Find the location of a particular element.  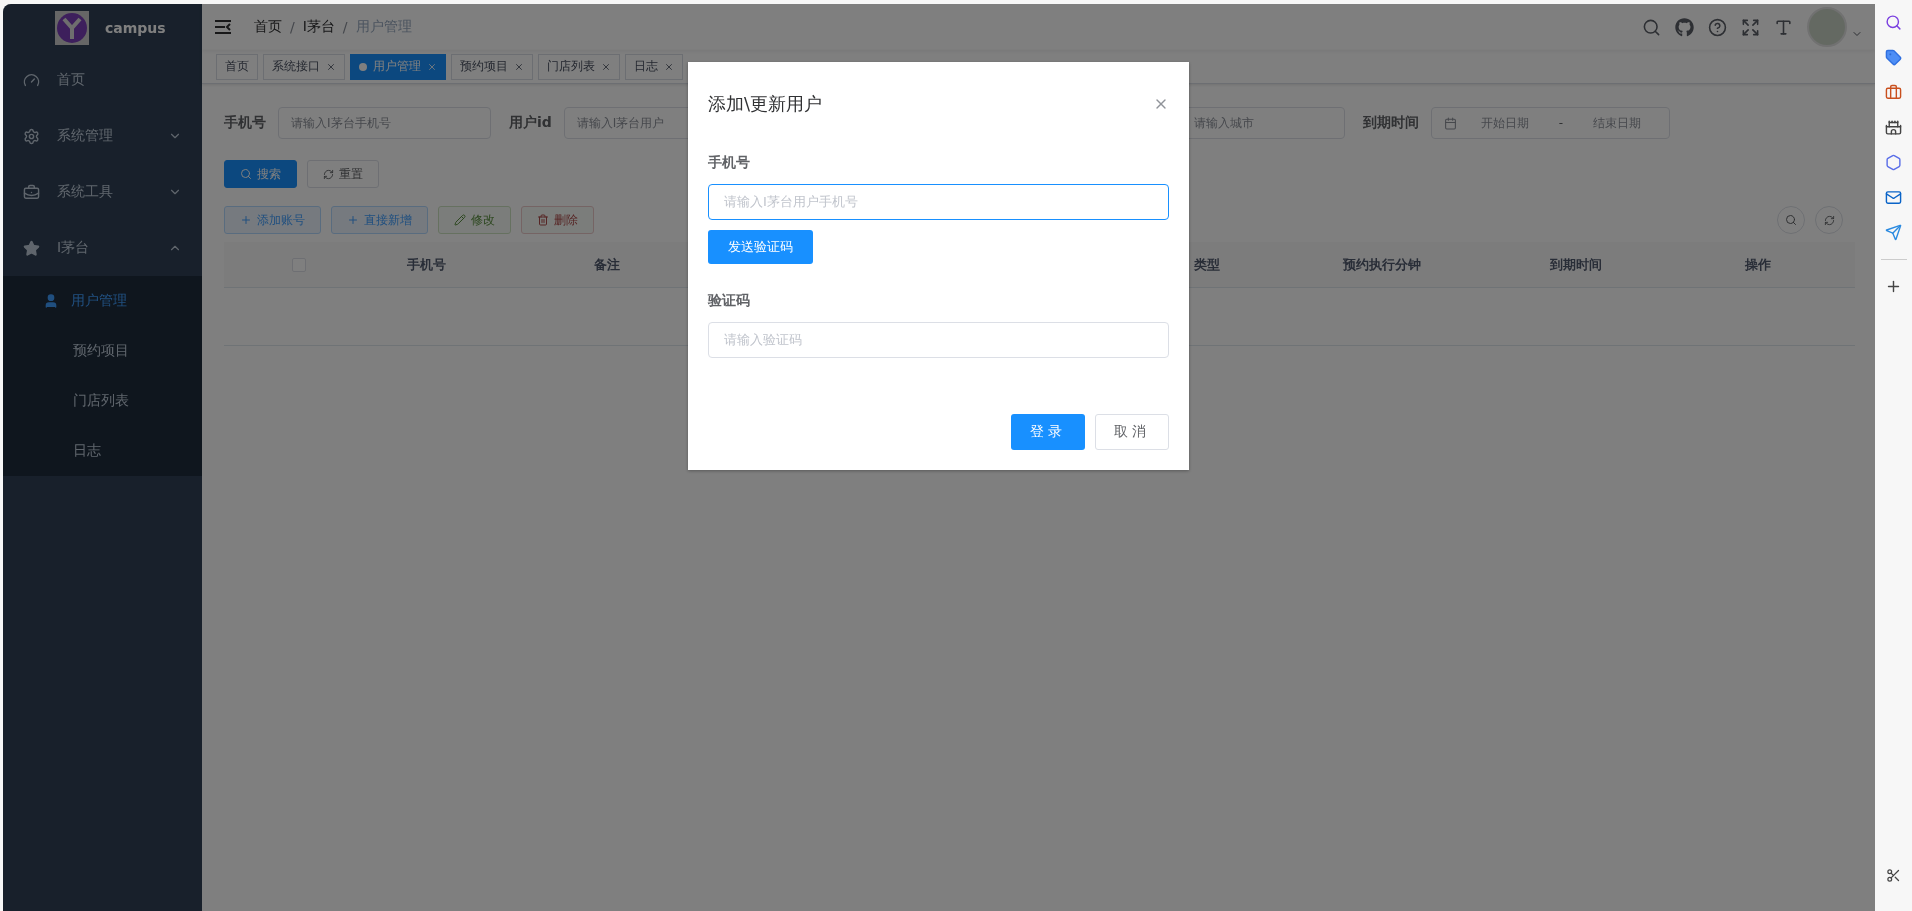

app-name: campus is located at coordinates (135, 28).